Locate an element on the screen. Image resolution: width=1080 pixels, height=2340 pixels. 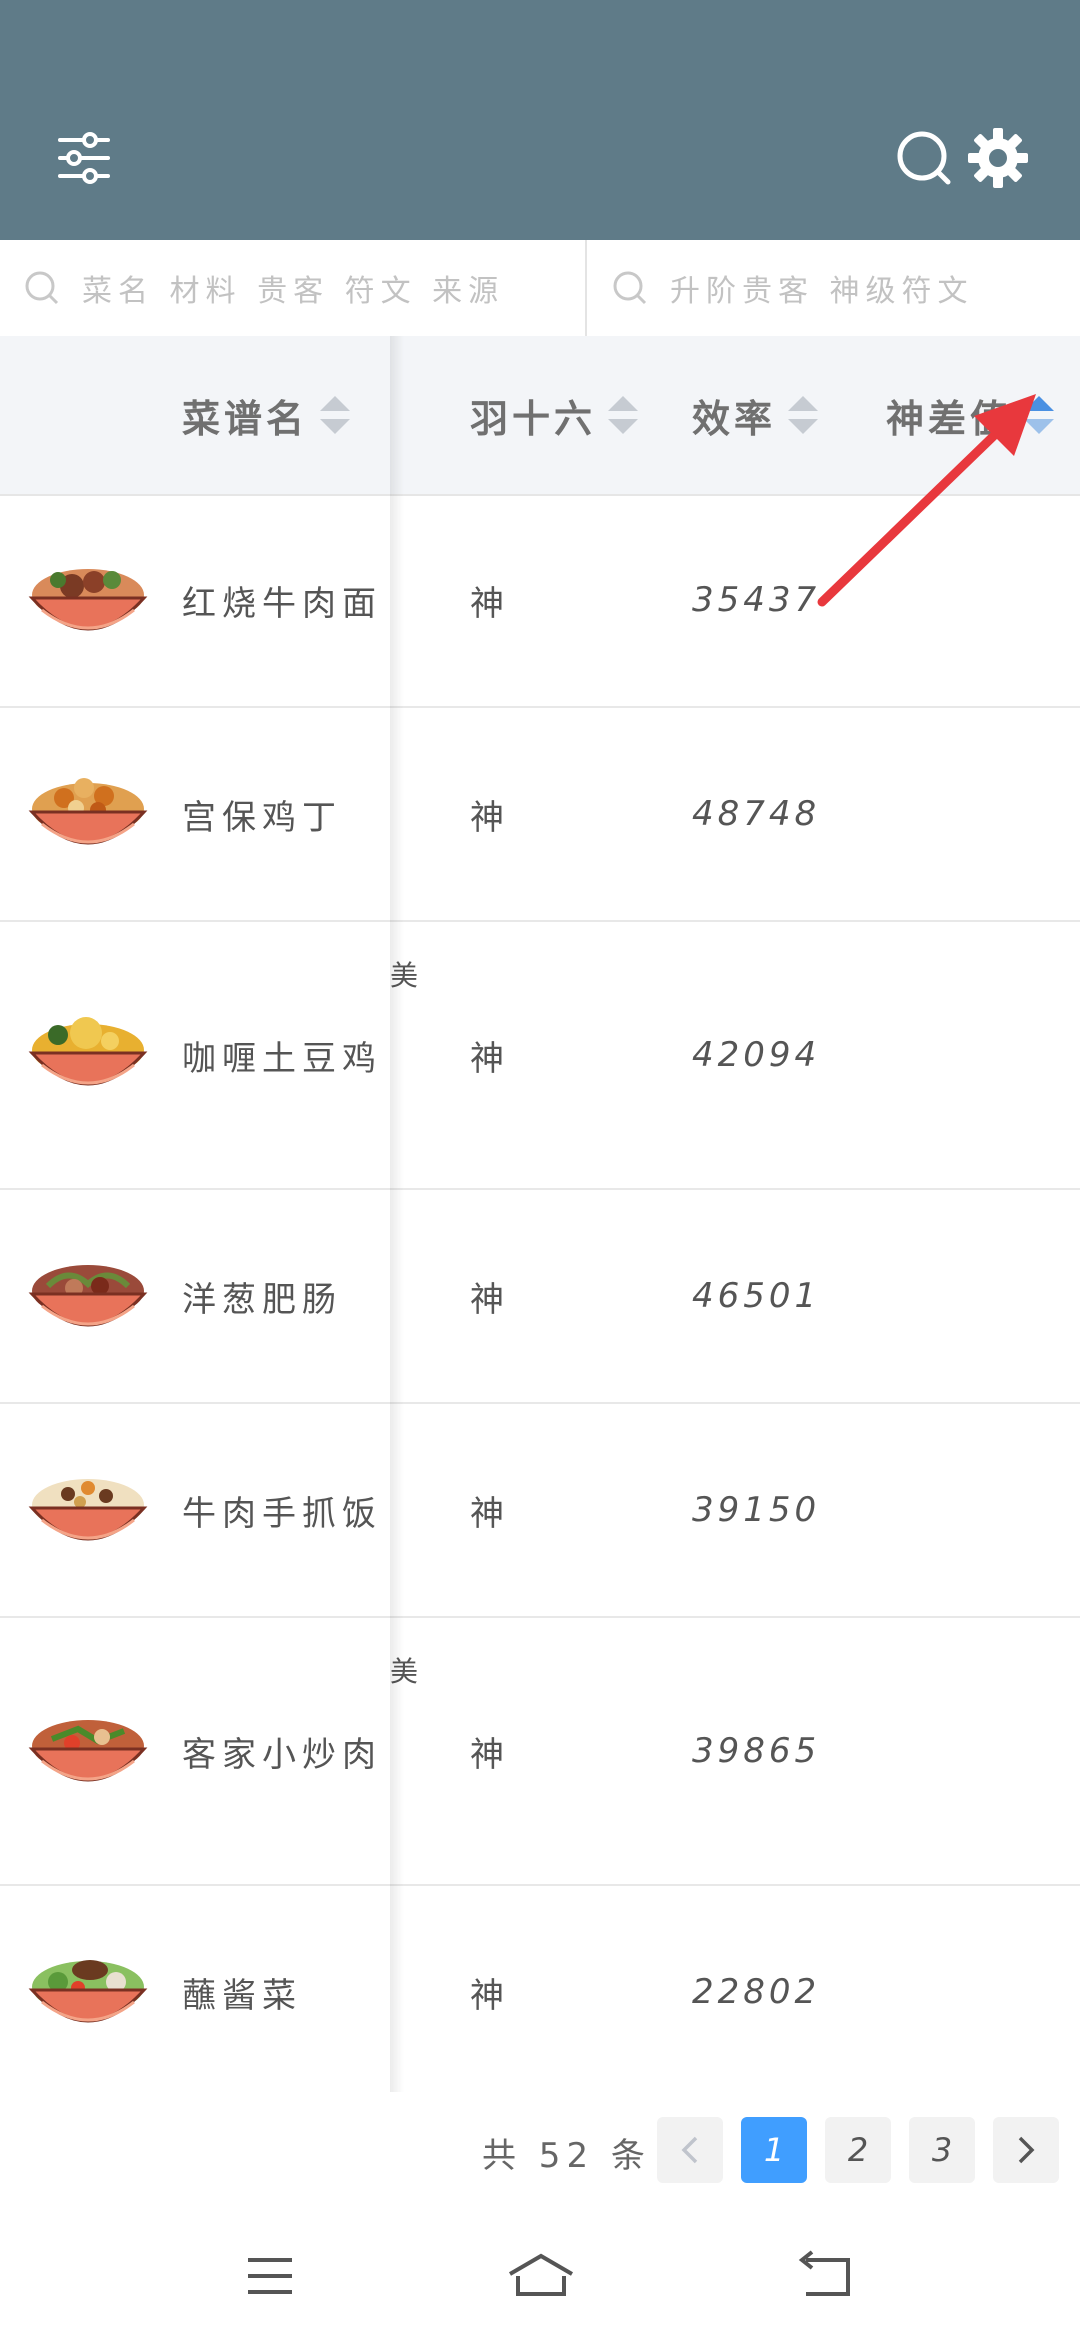
table-header: 菜谱名 羽十六 效率 神差值 is located at coordinates (540, 416).